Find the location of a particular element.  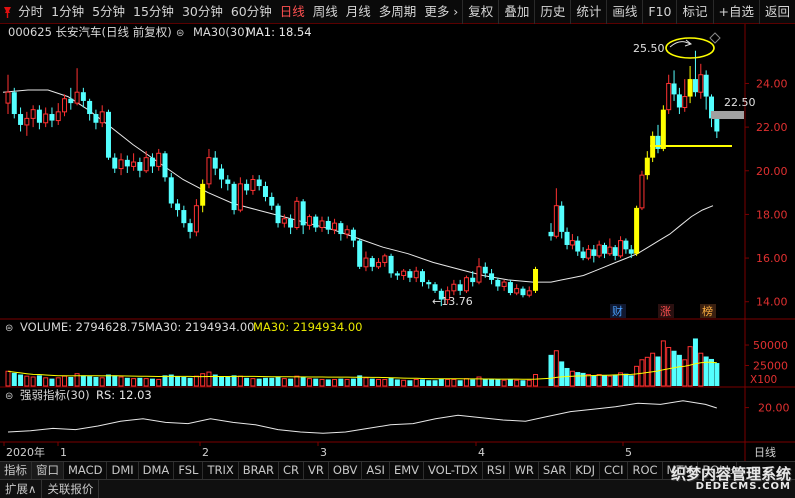

indicator-tab-trix: TRIX is located at coordinates (221, 470).